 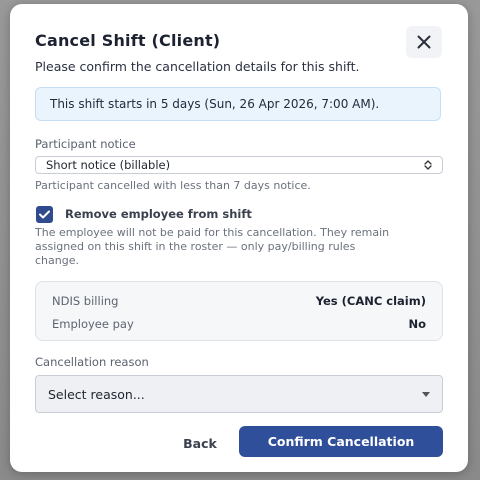 I want to click on dialog-title: Cancel Shift (Client), so click(x=128, y=40).